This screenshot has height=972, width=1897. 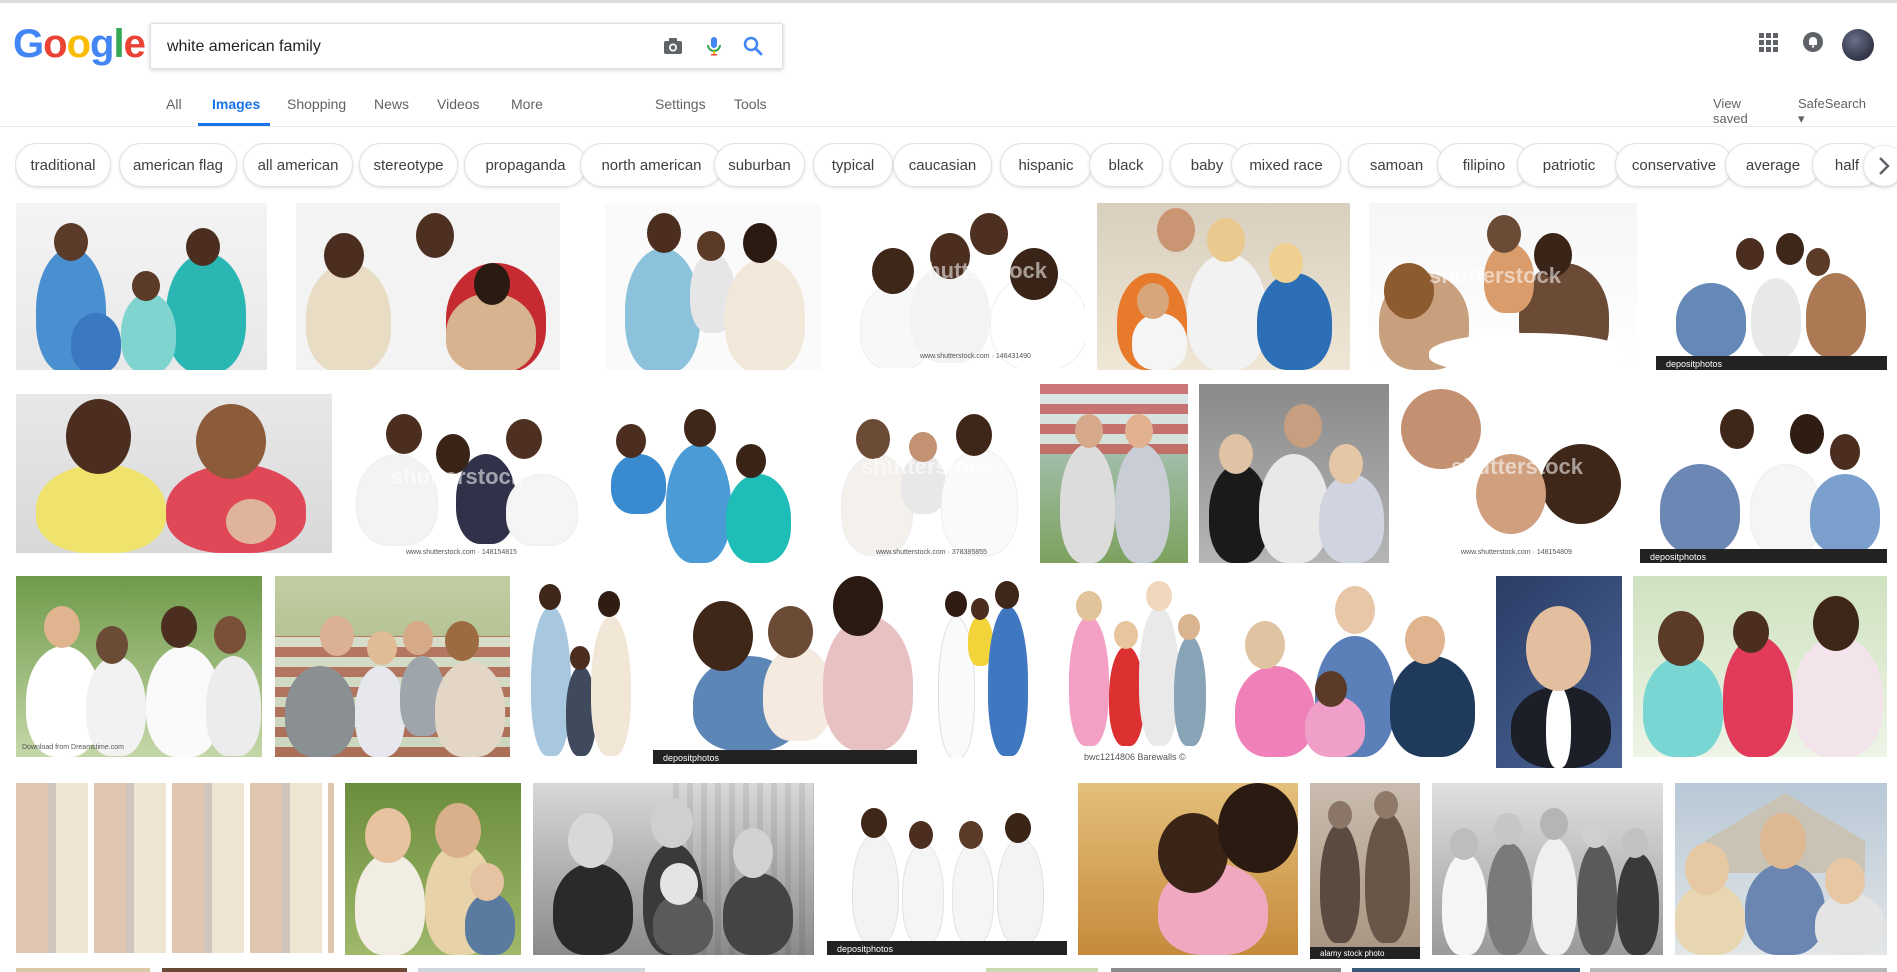 What do you see at coordinates (1773, 165) in the screenshot?
I see `chip: average` at bounding box center [1773, 165].